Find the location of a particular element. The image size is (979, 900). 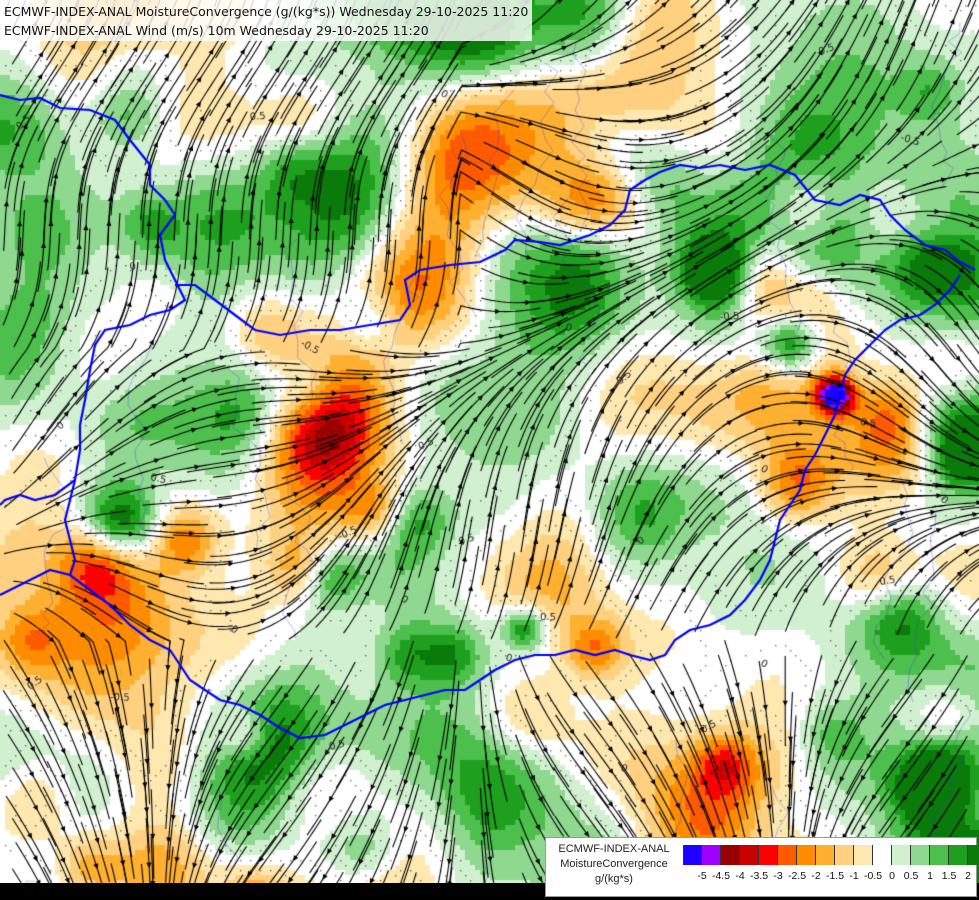

legend-tick-label: -2 is located at coordinates (816, 876).